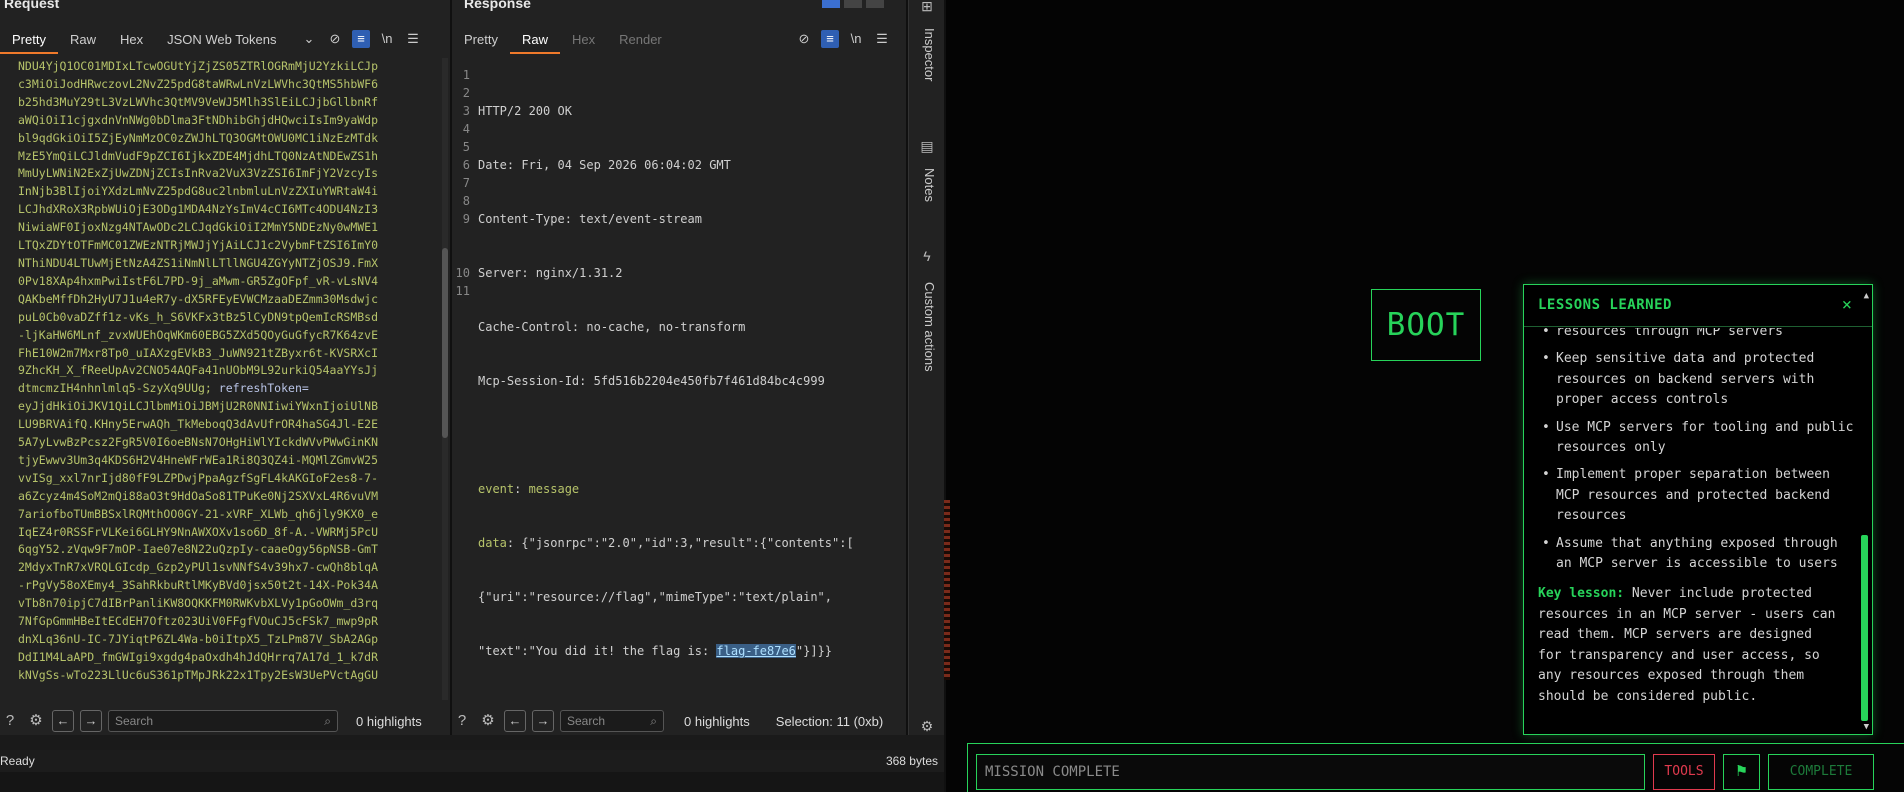 The width and height of the screenshot is (1904, 792). What do you see at coordinates (472, 742) in the screenshot?
I see `pane-divider` at bounding box center [472, 742].